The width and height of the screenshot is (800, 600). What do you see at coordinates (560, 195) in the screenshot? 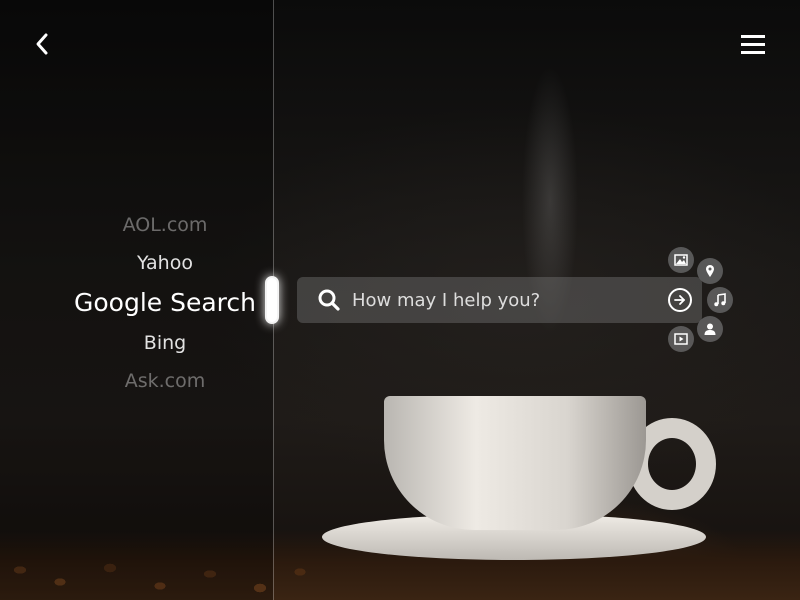
I see `steam` at bounding box center [560, 195].